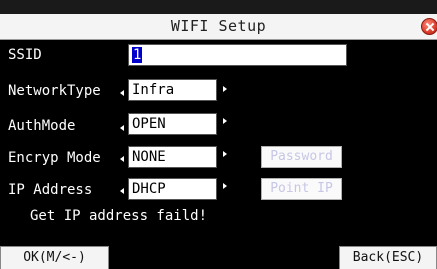 This screenshot has height=269, width=437. What do you see at coordinates (54, 91) in the screenshot?
I see `network-type-label: NetworkType` at bounding box center [54, 91].